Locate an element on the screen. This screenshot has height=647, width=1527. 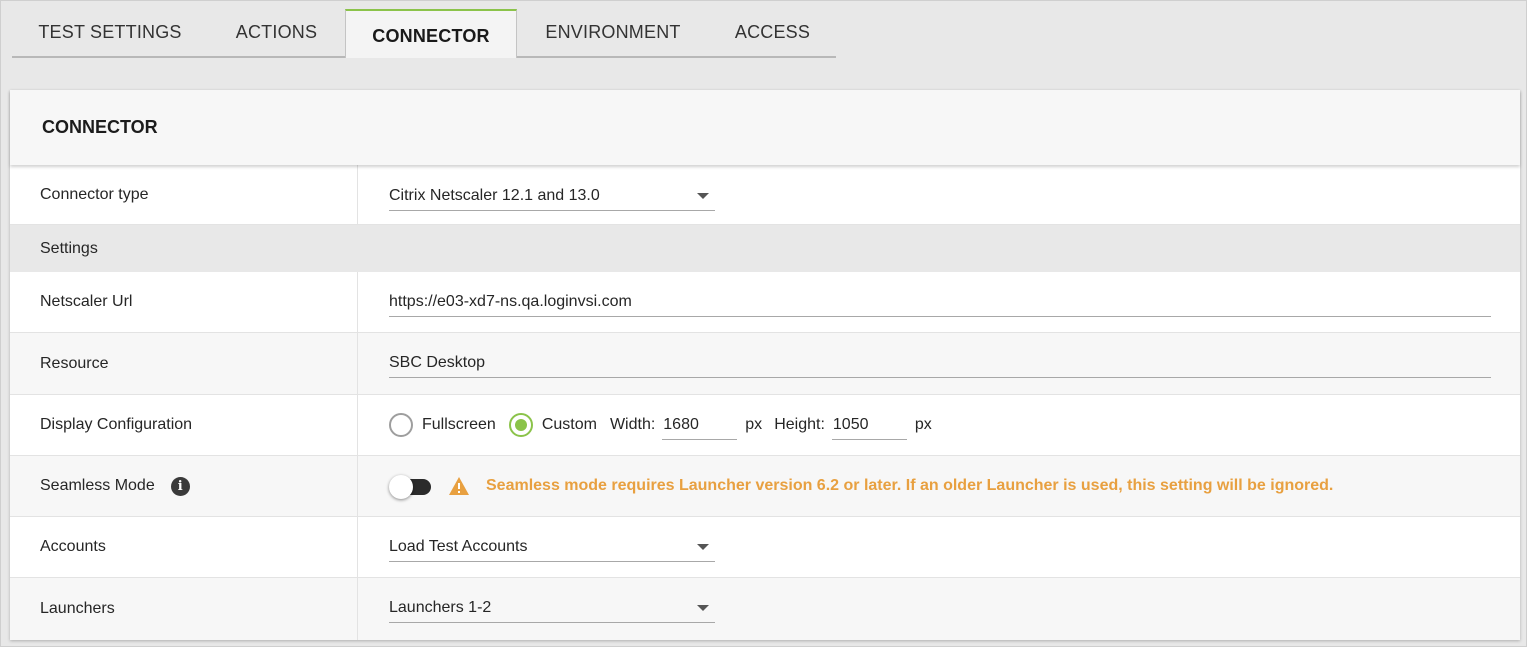
connector-type-label: Connector type is located at coordinates (184, 194).